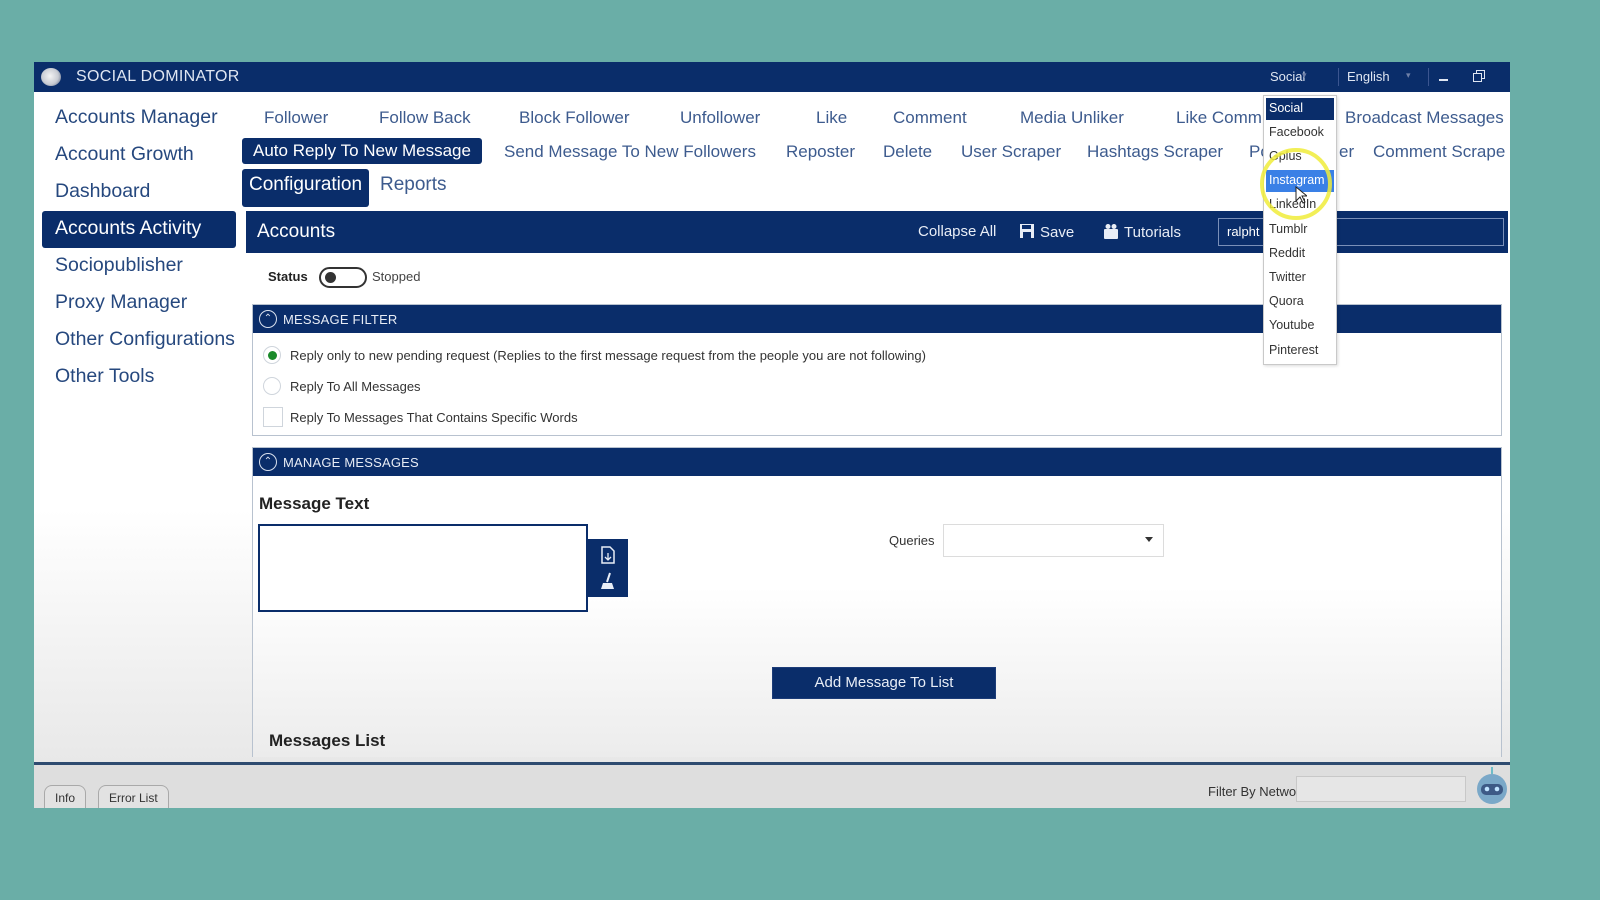  Describe the element at coordinates (1152, 232) in the screenshot. I see `tutorials-label: Tutorials` at that location.